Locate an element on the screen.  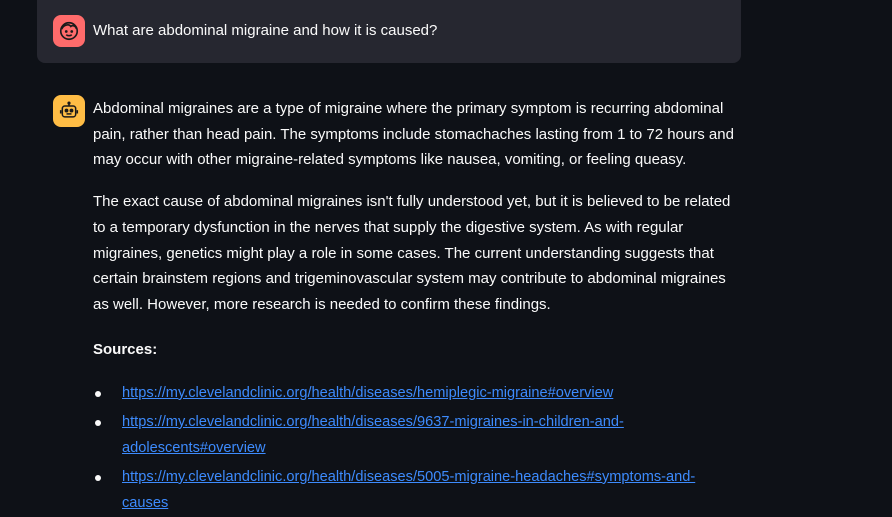
robot-icon is located at coordinates (69, 111).